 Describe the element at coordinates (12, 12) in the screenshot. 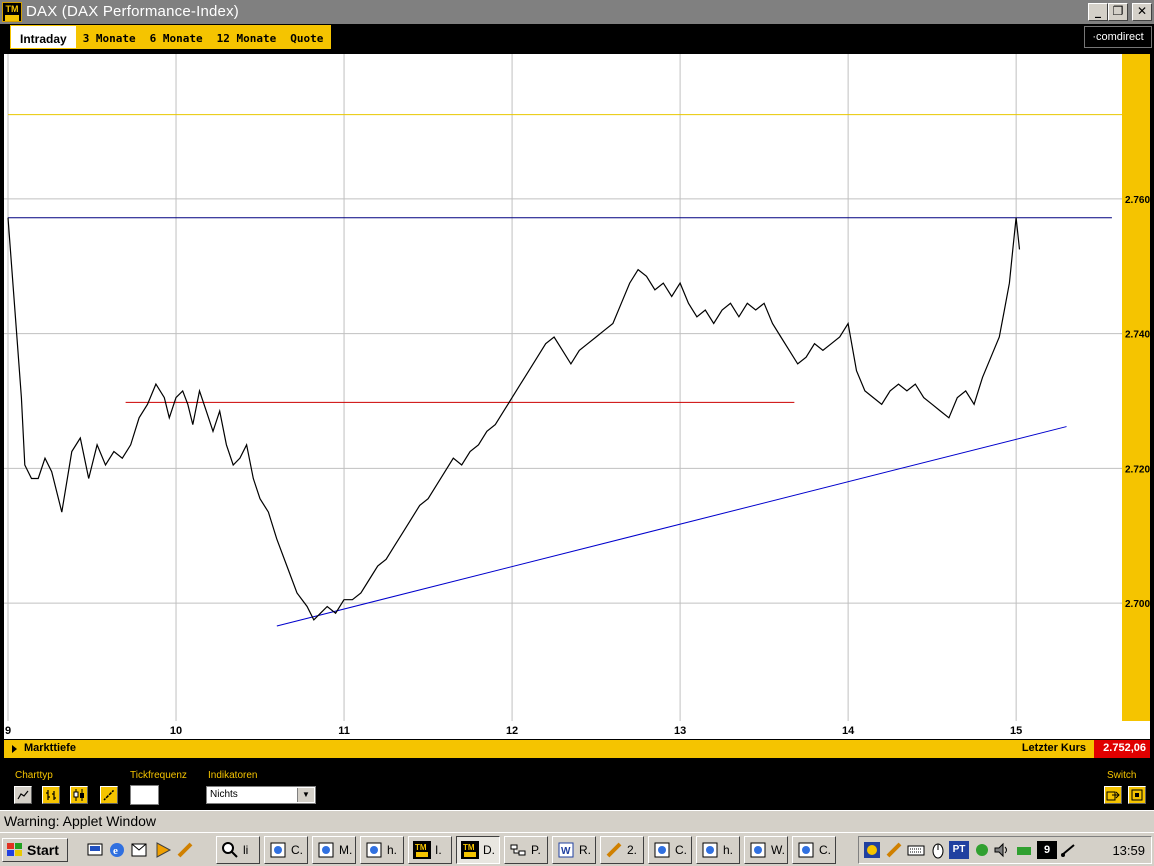

I see `app-icon: TM` at that location.